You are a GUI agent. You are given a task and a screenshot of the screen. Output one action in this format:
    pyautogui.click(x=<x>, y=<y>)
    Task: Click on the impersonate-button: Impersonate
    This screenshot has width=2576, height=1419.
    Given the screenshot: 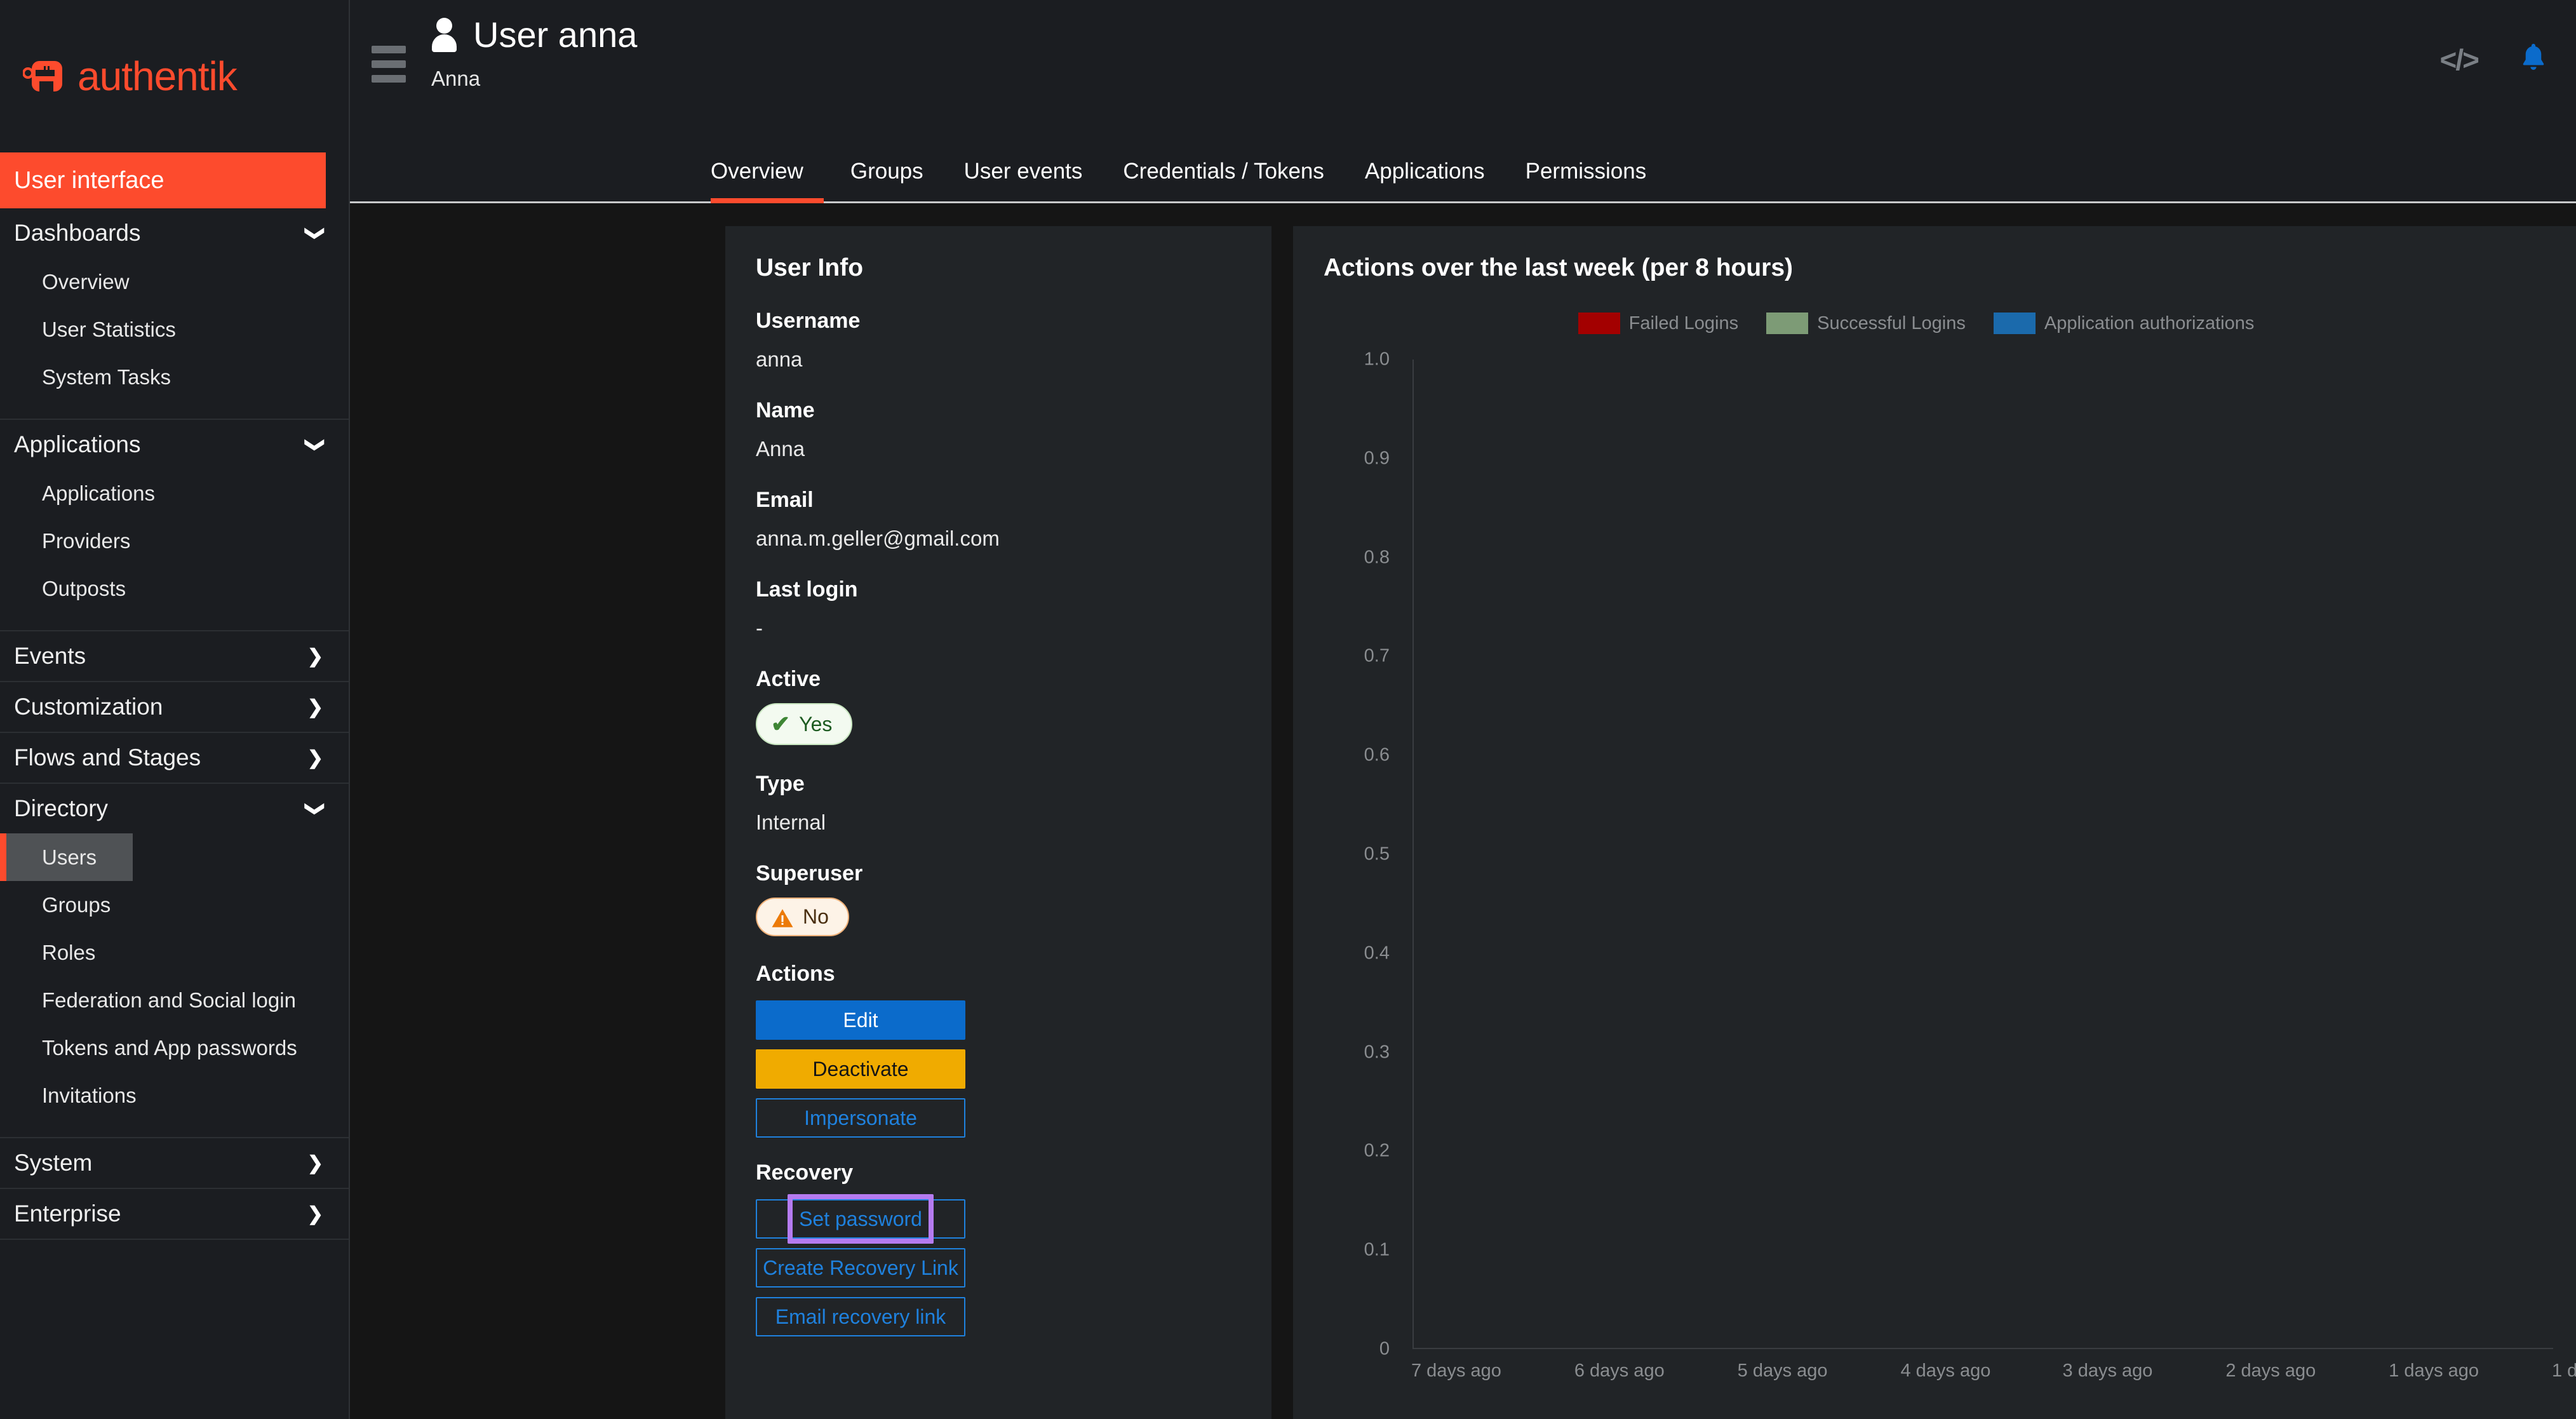 What is the action you would take?
    pyautogui.click(x=860, y=1118)
    